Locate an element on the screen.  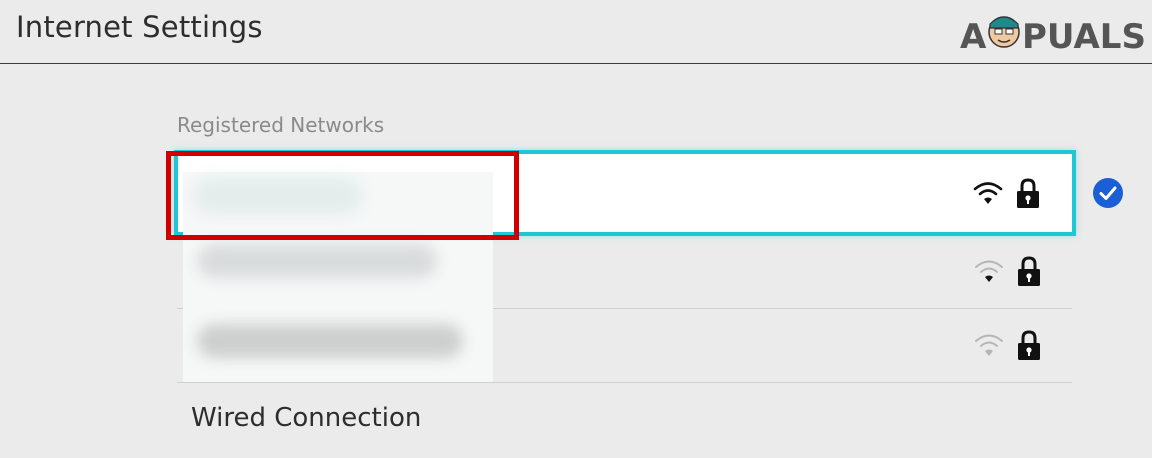
wired-connection-item: Wired Connection is located at coordinates (624, 420).